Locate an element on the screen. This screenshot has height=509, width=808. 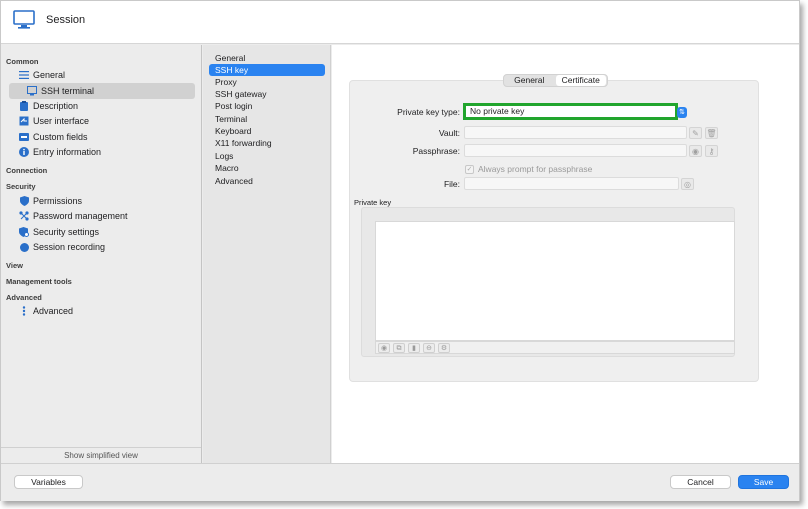
show-simplified-view-button: Show simplified view is located at coordinates (101, 455).